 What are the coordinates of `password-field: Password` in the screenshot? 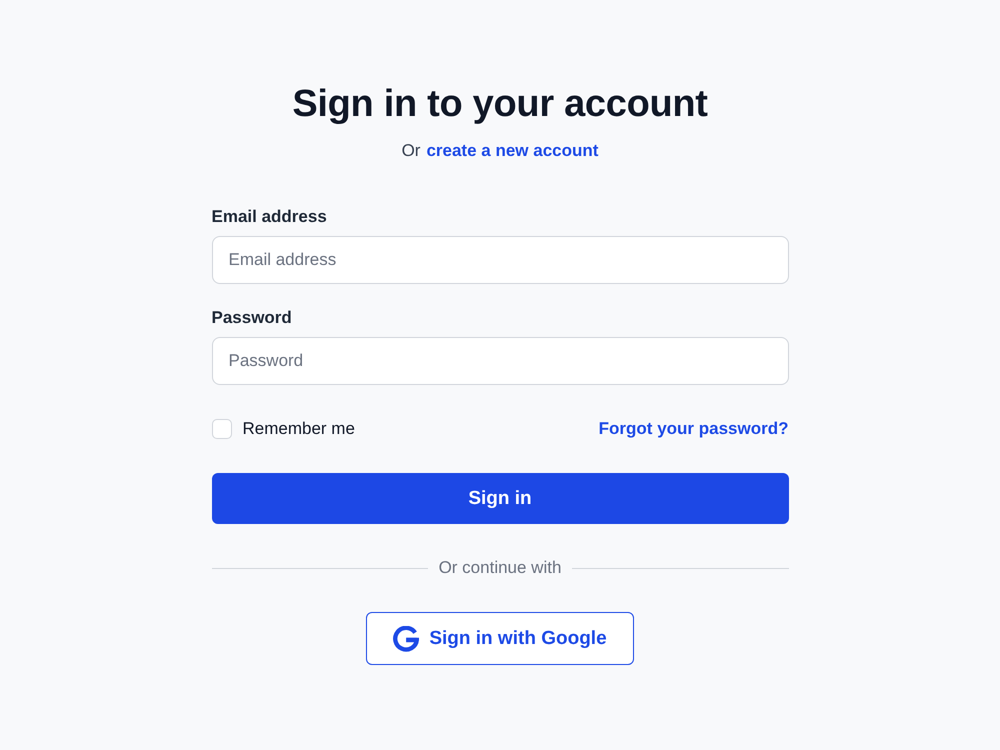 It's located at (500, 361).